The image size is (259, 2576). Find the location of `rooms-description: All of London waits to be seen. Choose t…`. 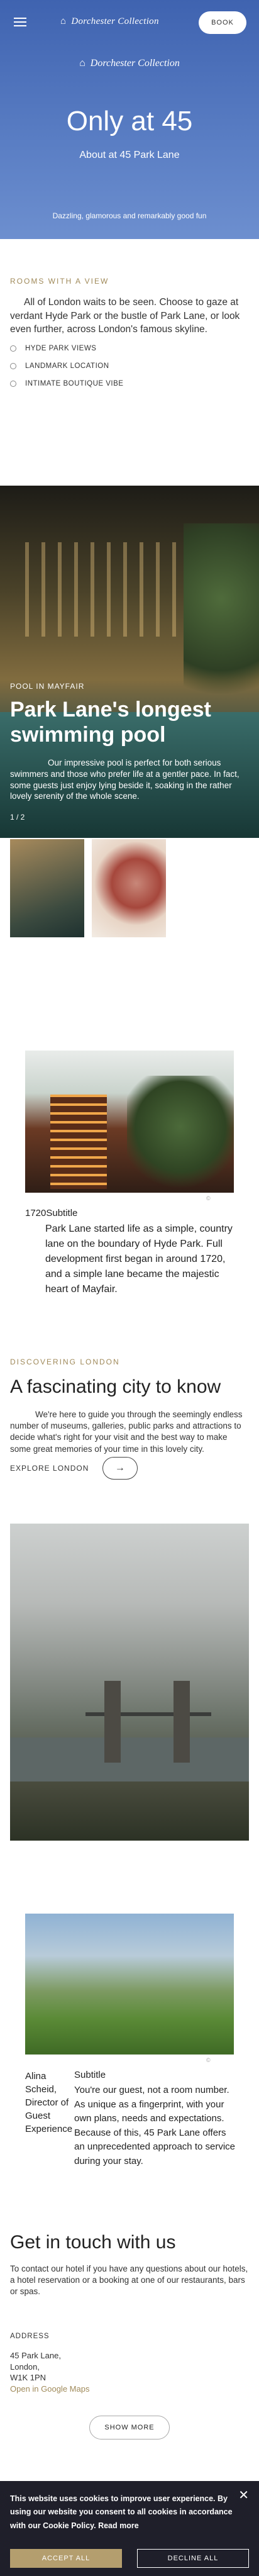

rooms-description: All of London waits to be seen. Choose t… is located at coordinates (125, 316).